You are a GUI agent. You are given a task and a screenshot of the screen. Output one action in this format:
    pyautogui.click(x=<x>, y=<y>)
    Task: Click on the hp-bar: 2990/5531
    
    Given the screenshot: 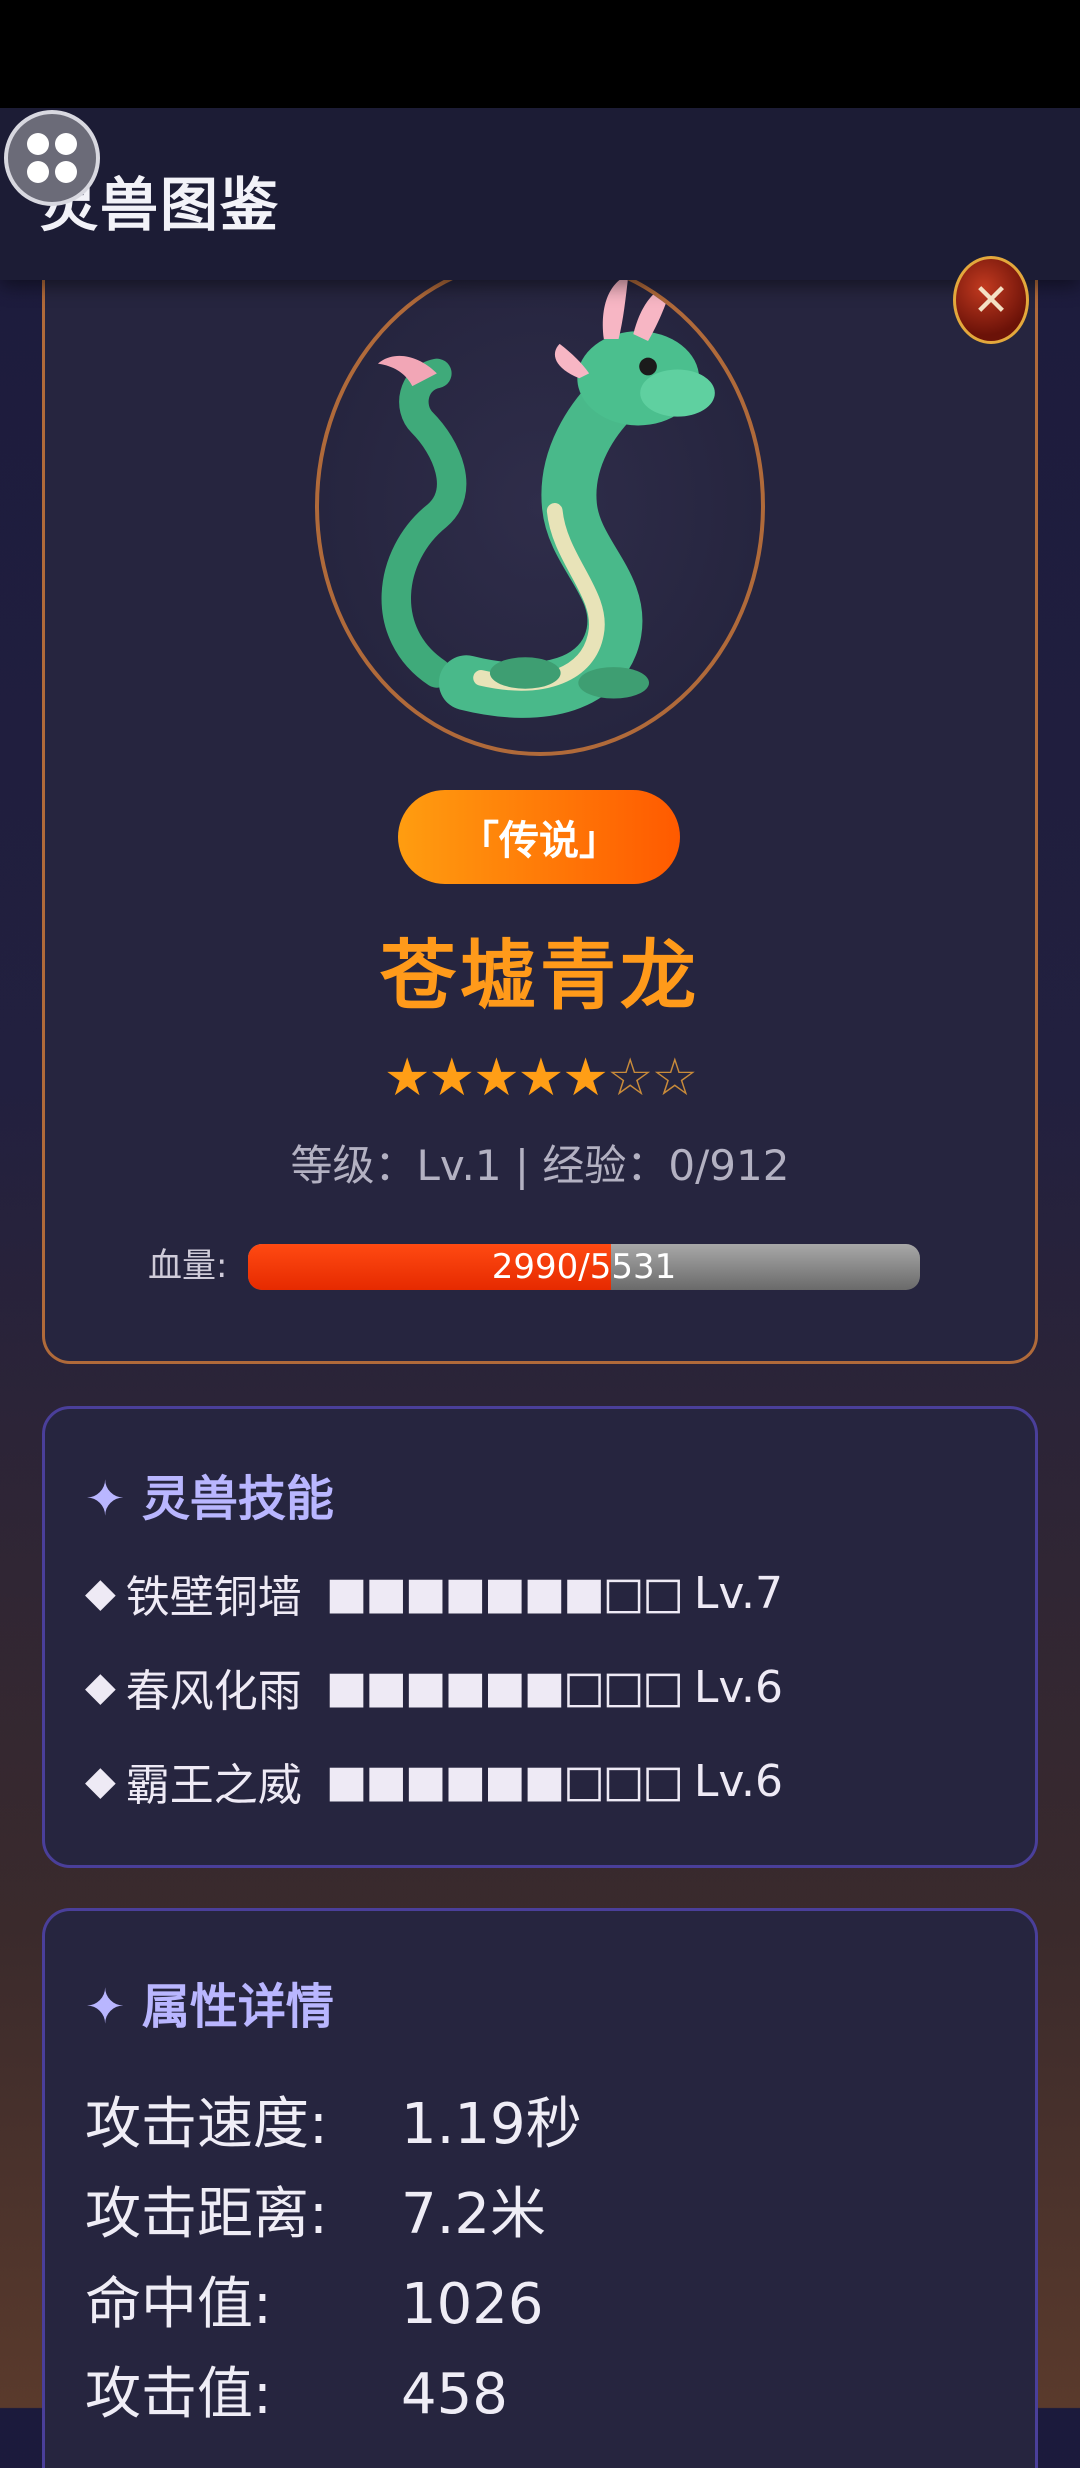 What is the action you would take?
    pyautogui.click(x=584, y=1267)
    